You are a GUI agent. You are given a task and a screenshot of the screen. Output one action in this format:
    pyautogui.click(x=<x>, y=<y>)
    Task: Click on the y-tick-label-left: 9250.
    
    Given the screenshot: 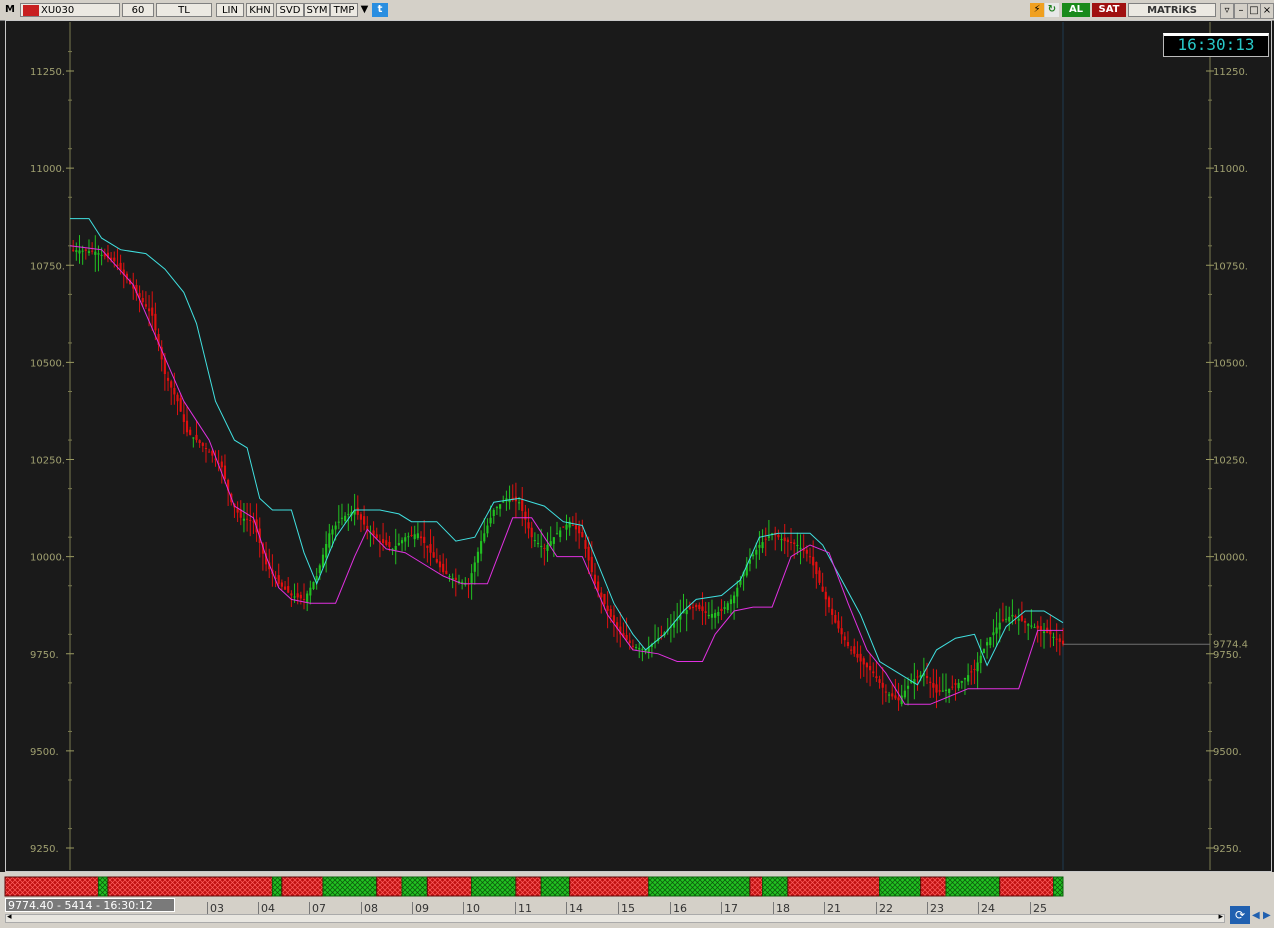 What is the action you would take?
    pyautogui.click(x=44, y=849)
    